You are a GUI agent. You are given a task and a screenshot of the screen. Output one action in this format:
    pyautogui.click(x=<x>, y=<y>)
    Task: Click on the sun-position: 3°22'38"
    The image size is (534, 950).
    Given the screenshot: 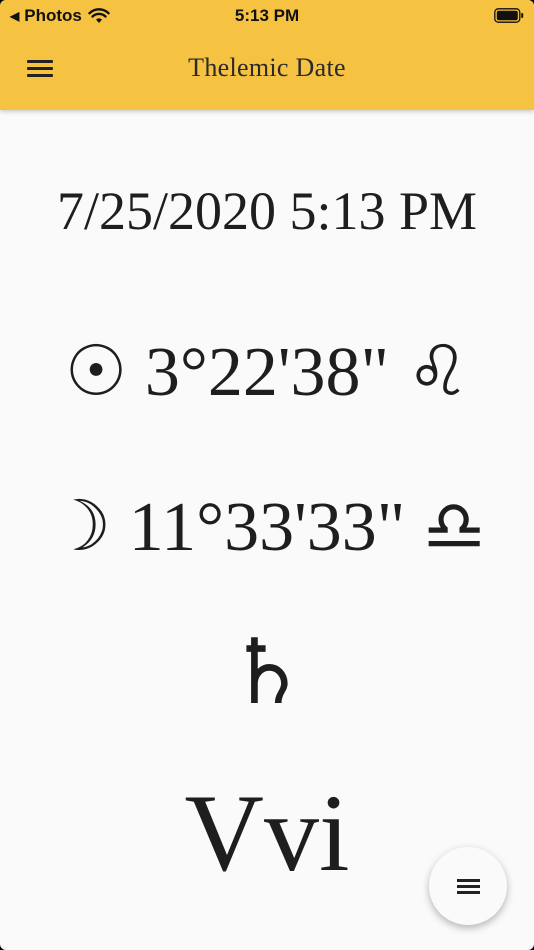 What is the action you would take?
    pyautogui.click(x=267, y=372)
    